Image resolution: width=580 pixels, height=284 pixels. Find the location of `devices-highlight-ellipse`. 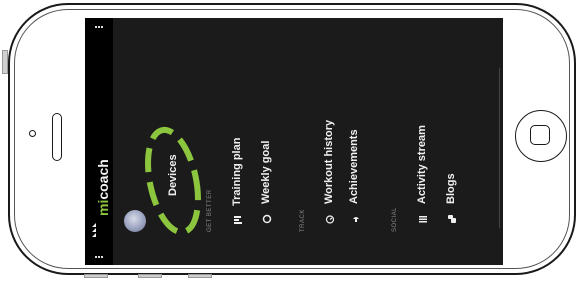

devices-highlight-ellipse is located at coordinates (173, 181).